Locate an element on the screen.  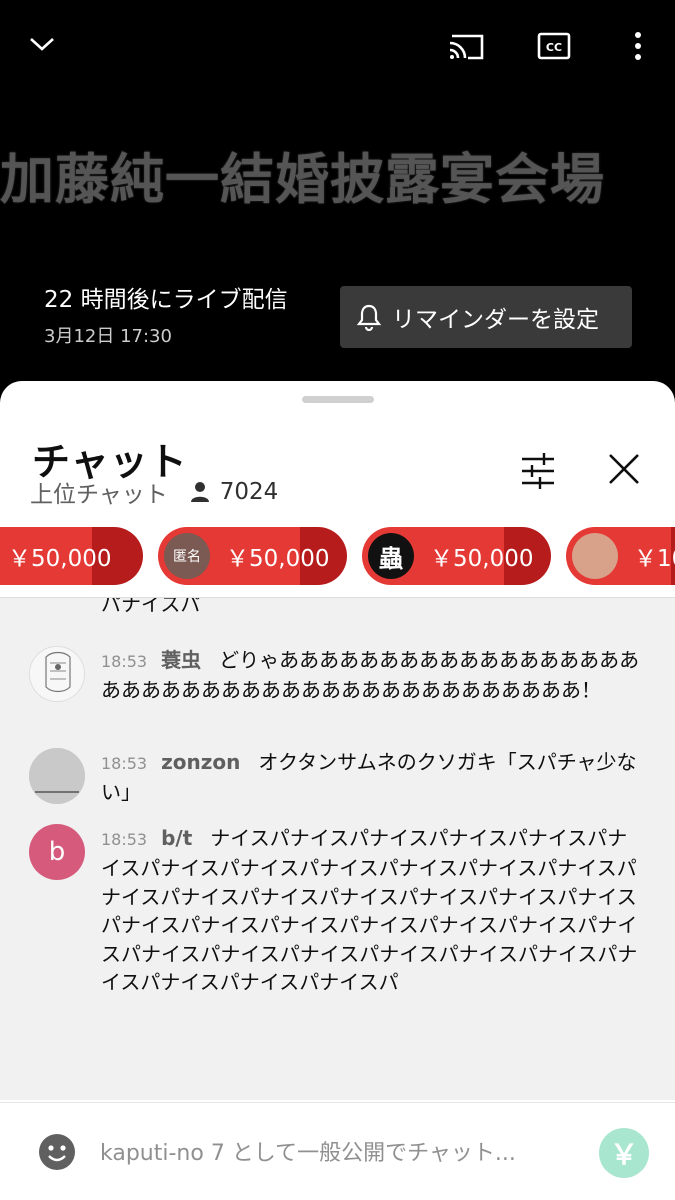
cast-icon is located at coordinates (466, 47).